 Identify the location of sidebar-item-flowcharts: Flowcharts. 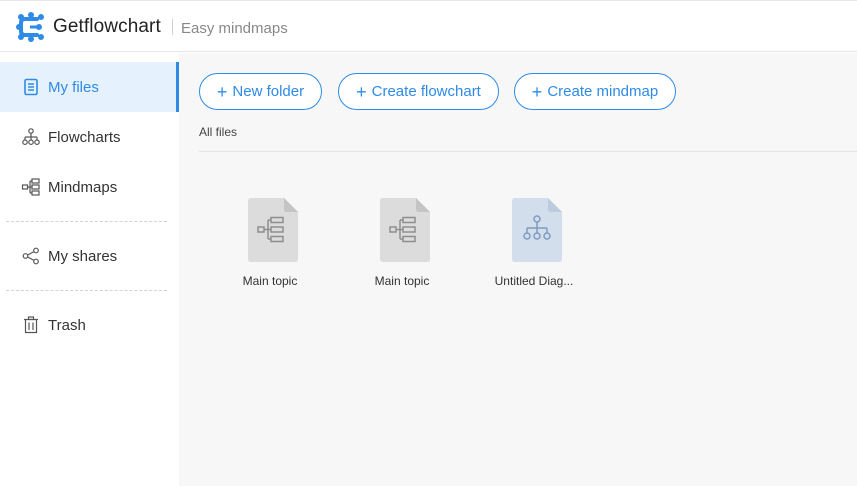
(89, 137).